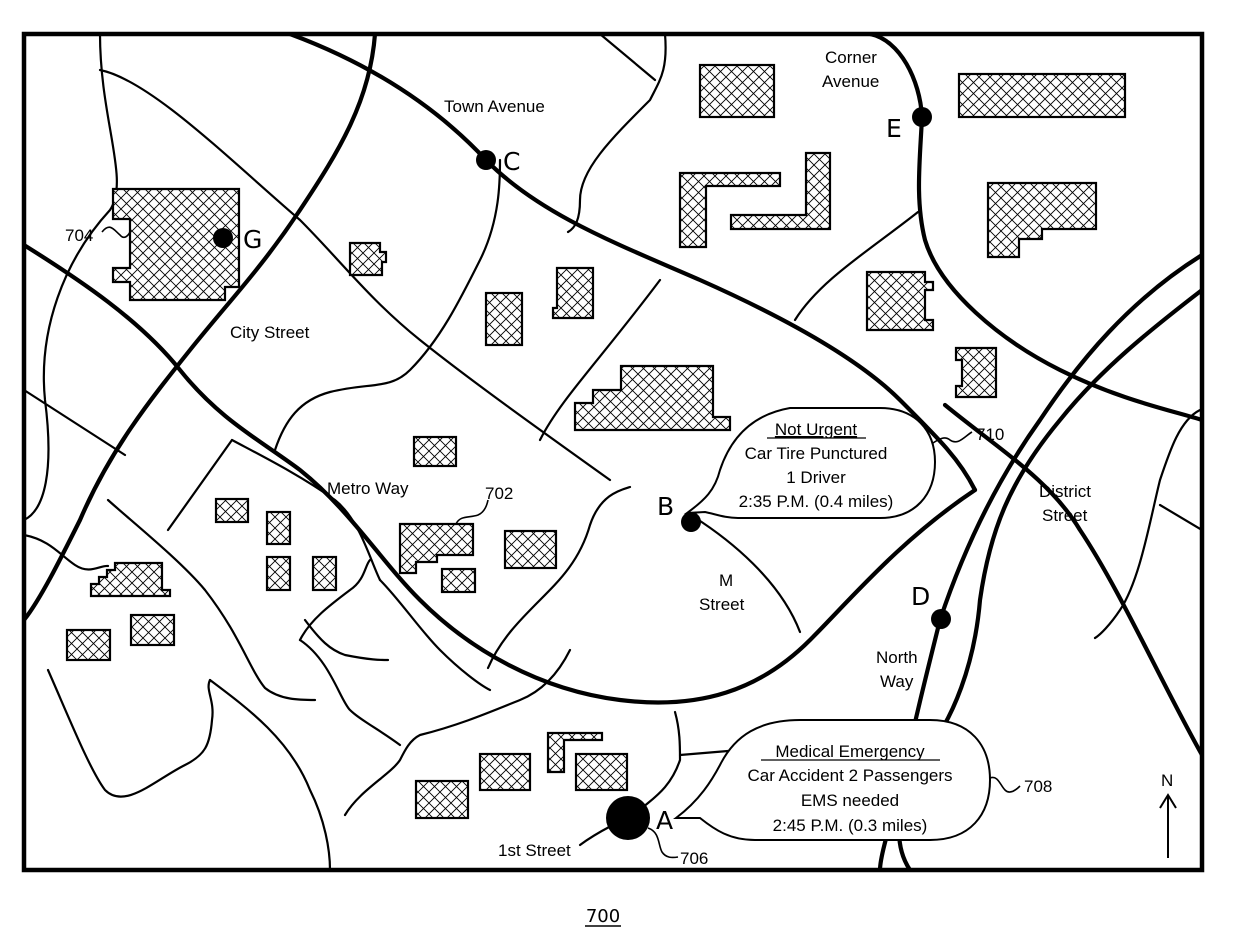 The width and height of the screenshot is (1240, 939). What do you see at coordinates (534, 850) in the screenshot?
I see `label-1st-street: 1st Street` at bounding box center [534, 850].